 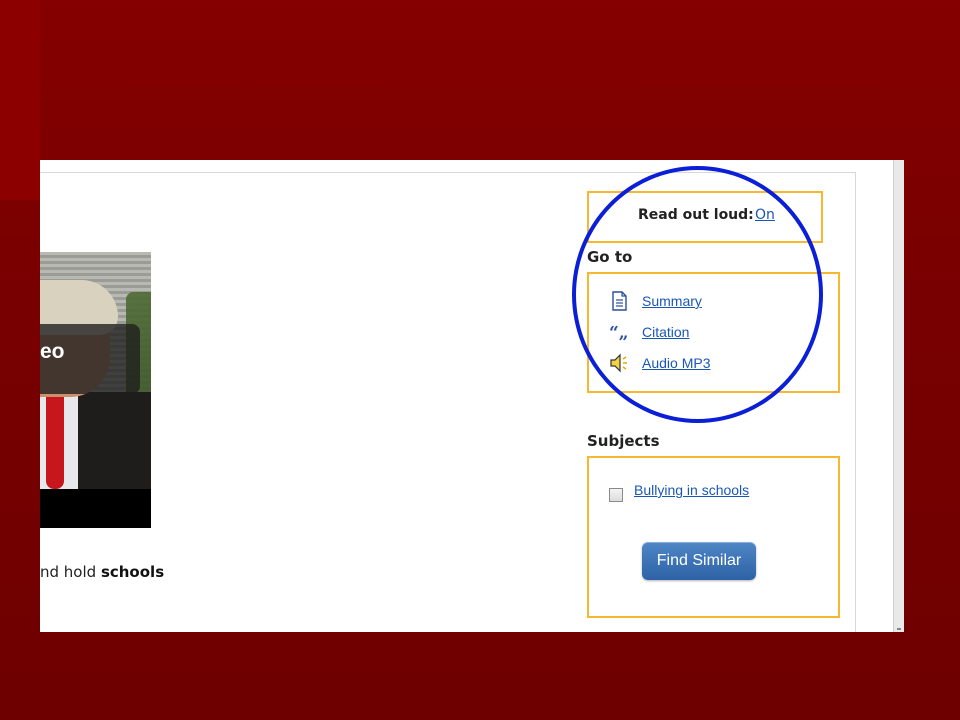 What do you see at coordinates (898, 396) in the screenshot?
I see `scrollbar` at bounding box center [898, 396].